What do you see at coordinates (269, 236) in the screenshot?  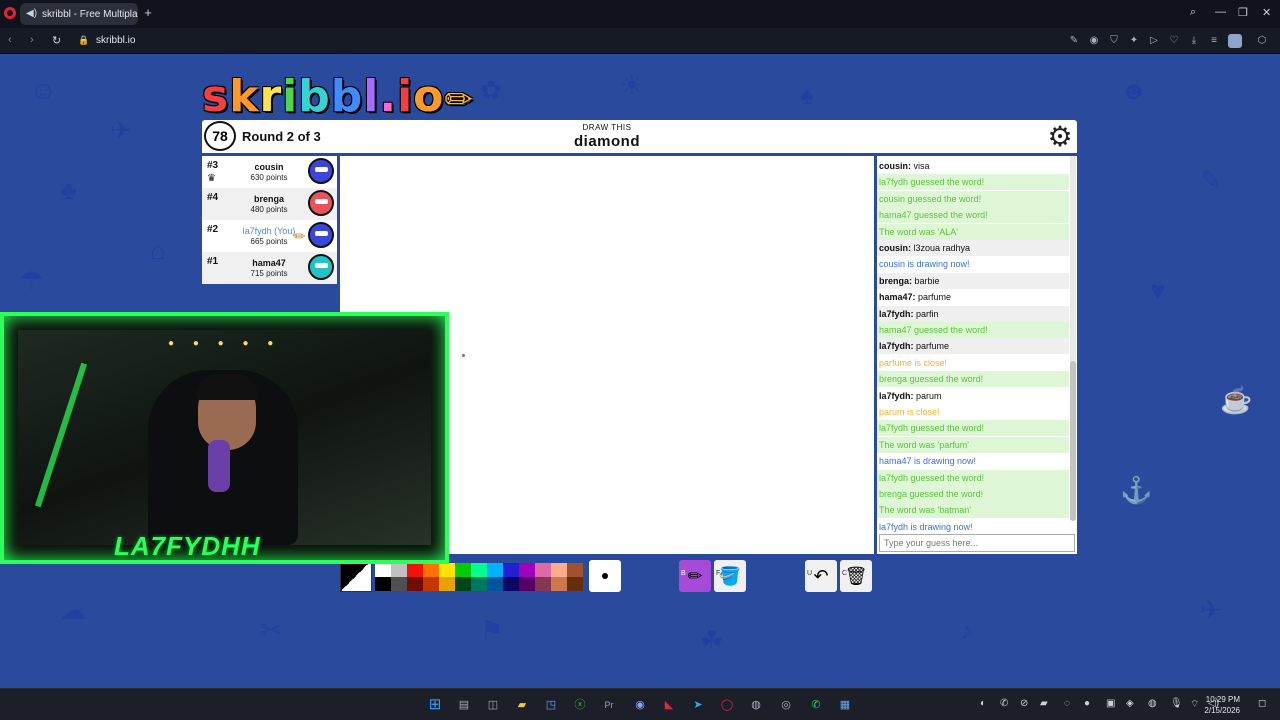 I see `player-row: #2 la7fydh (You) 665 points ✏` at bounding box center [269, 236].